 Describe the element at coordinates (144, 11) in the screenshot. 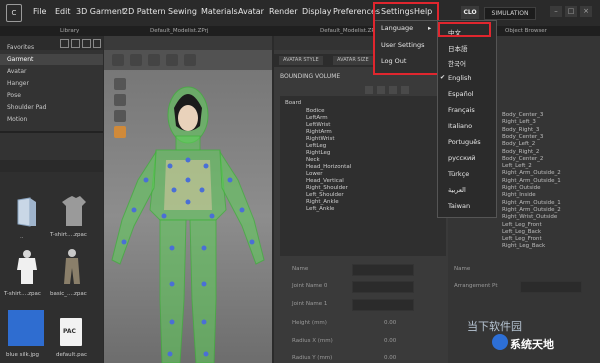

I see `menu-2d-pattern: 2D Pattern` at that location.